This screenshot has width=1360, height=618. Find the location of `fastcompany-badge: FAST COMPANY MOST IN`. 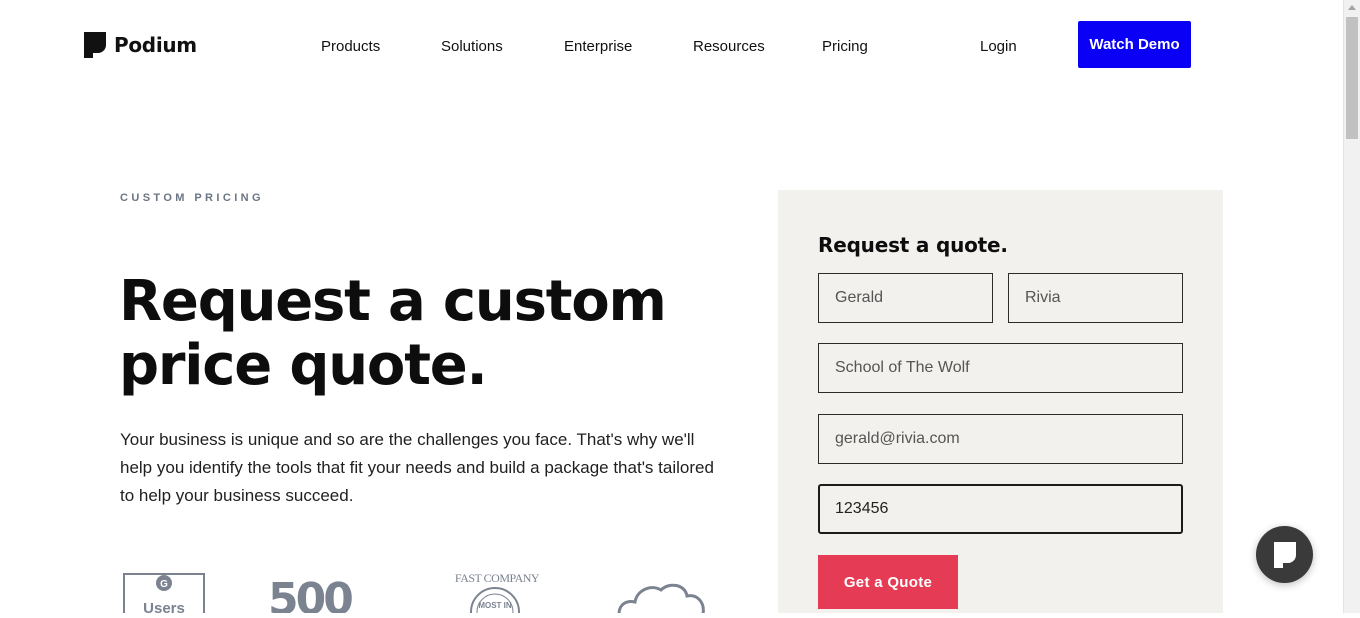

fastcompany-badge: FAST COMPANY MOST IN is located at coordinates (497, 593).